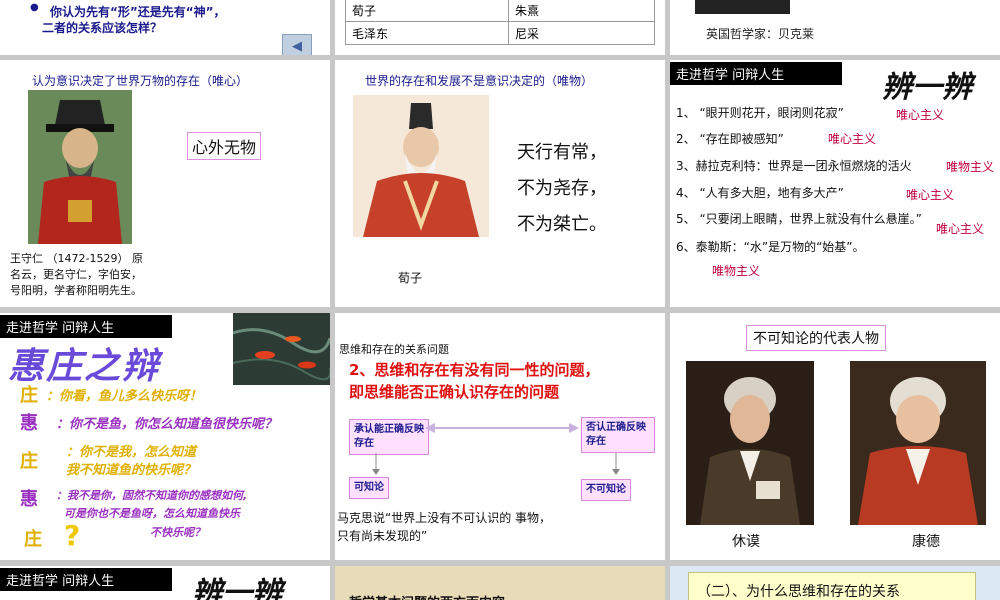  I want to click on back-arrow-icon: ◀, so click(297, 46).